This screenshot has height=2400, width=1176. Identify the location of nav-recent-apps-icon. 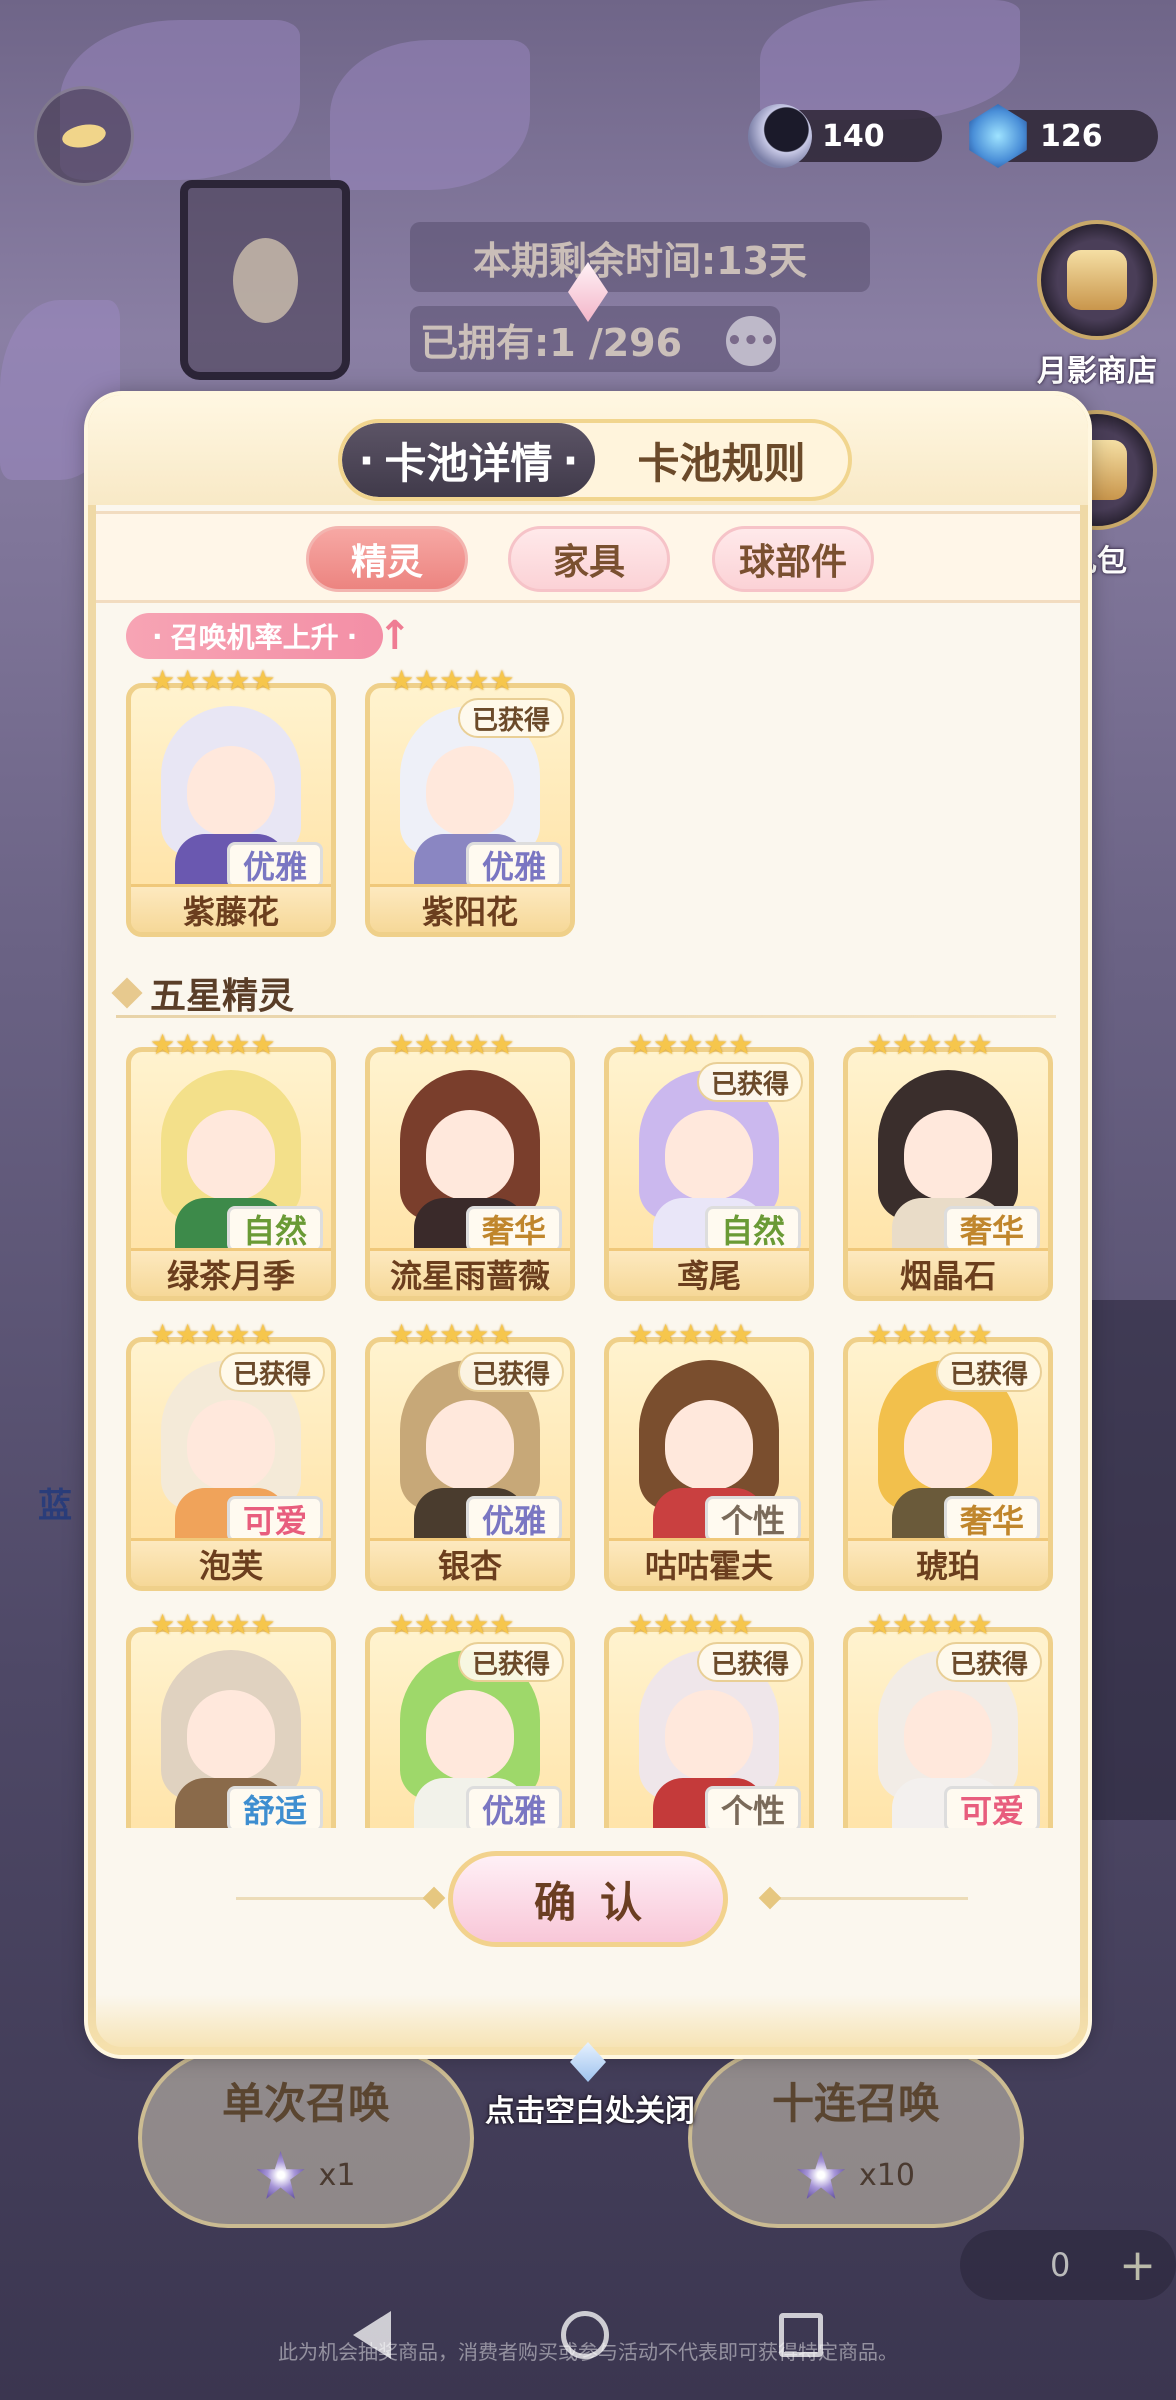
(801, 2335).